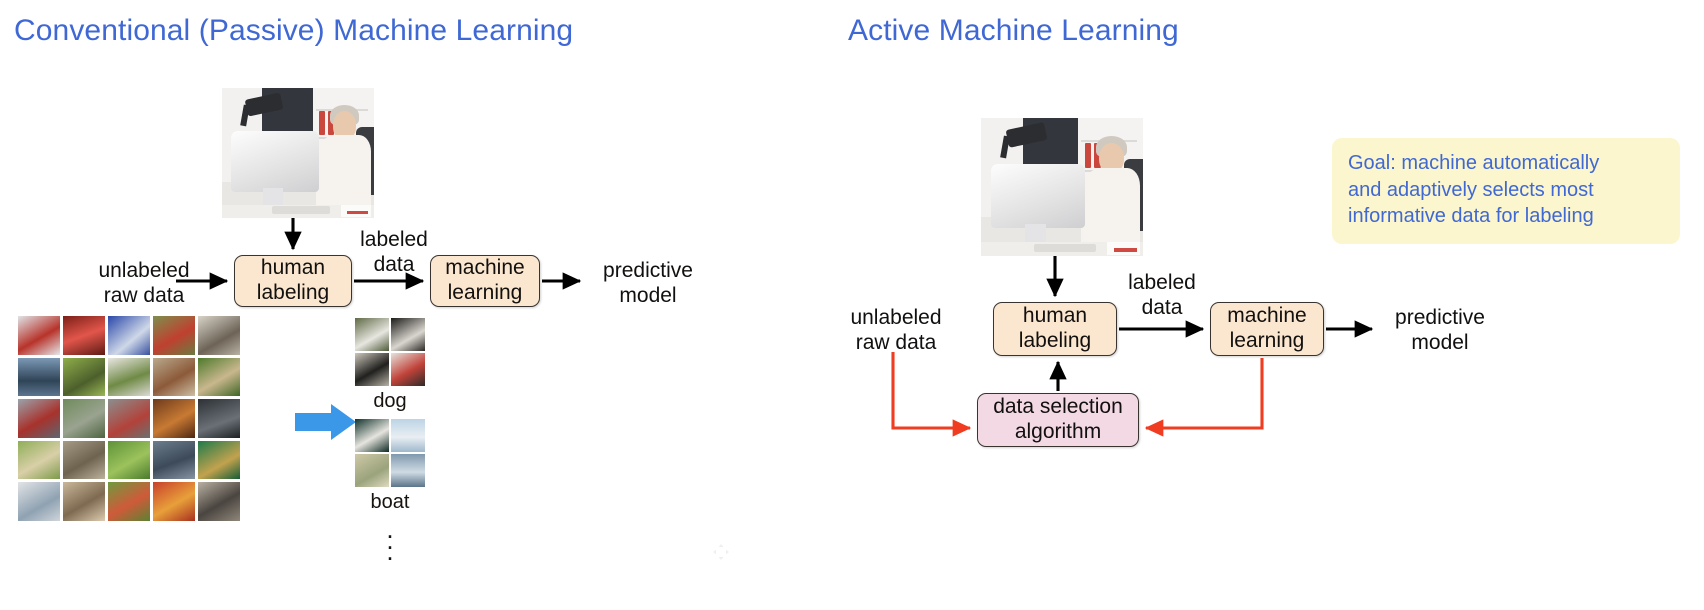 This screenshot has width=1704, height=610. I want to click on right-output-line2: model, so click(1440, 343).